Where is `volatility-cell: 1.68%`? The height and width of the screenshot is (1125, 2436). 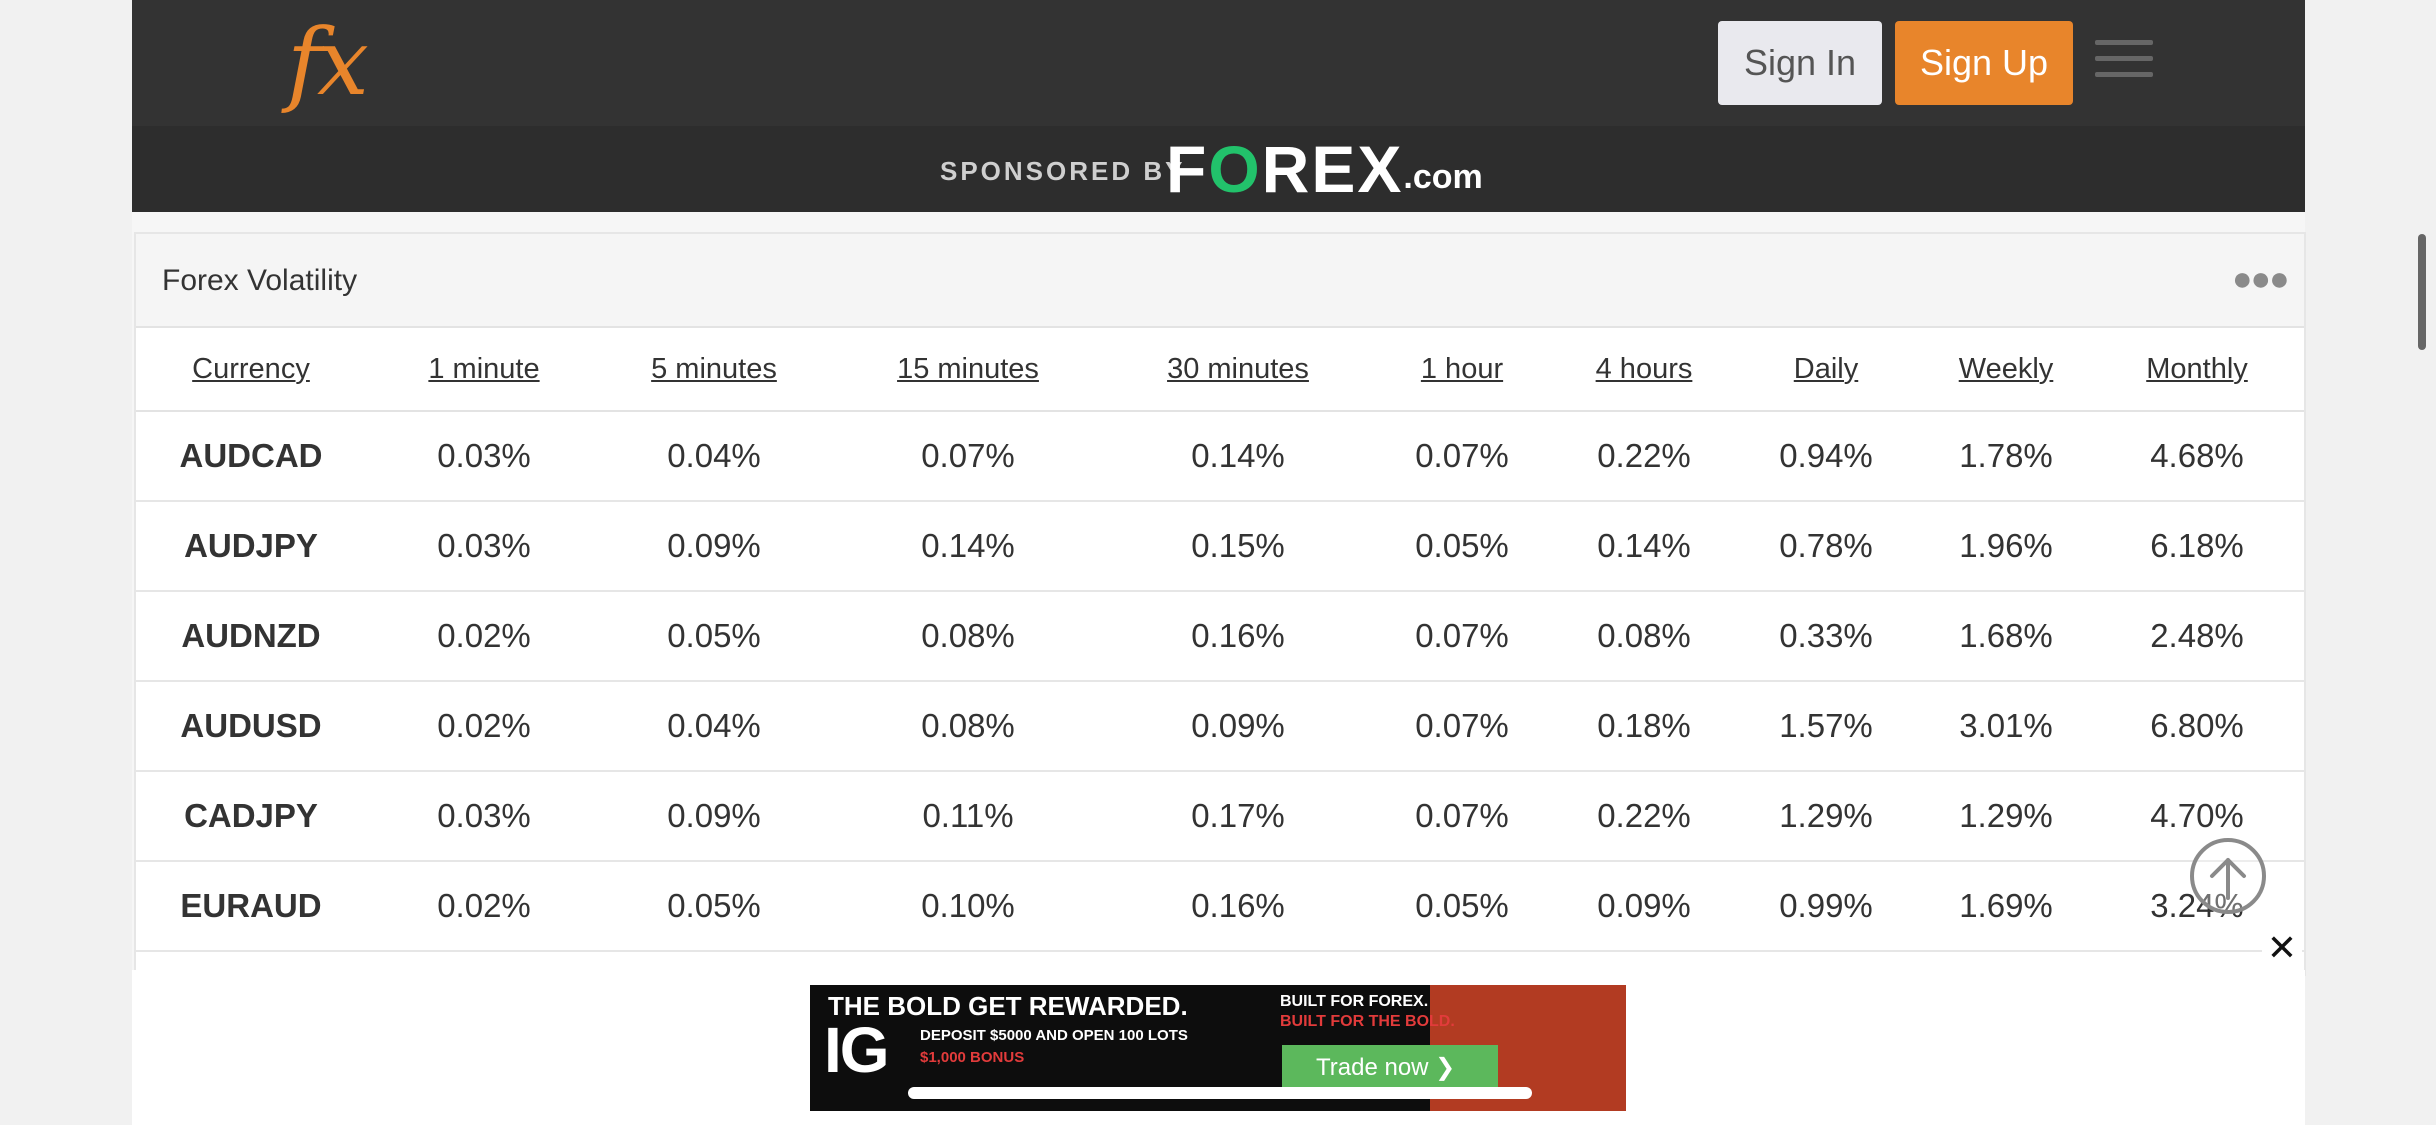 volatility-cell: 1.68% is located at coordinates (2006, 636).